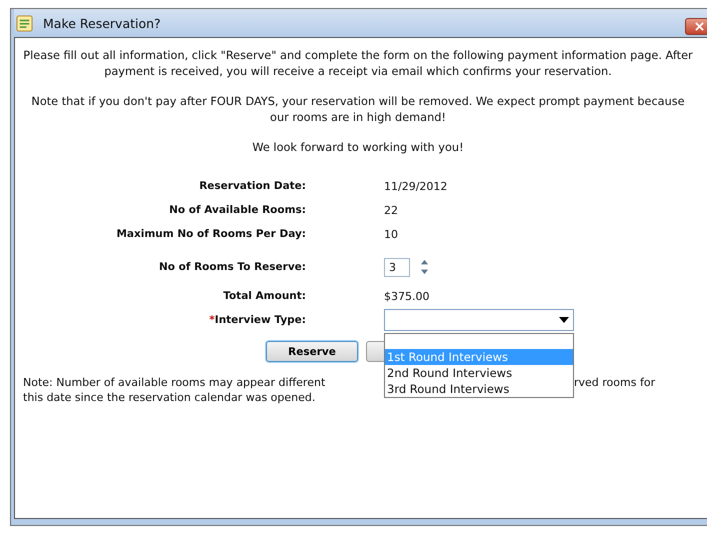  What do you see at coordinates (479, 373) in the screenshot?
I see `dropdown-option: 2nd Round Interviews` at bounding box center [479, 373].